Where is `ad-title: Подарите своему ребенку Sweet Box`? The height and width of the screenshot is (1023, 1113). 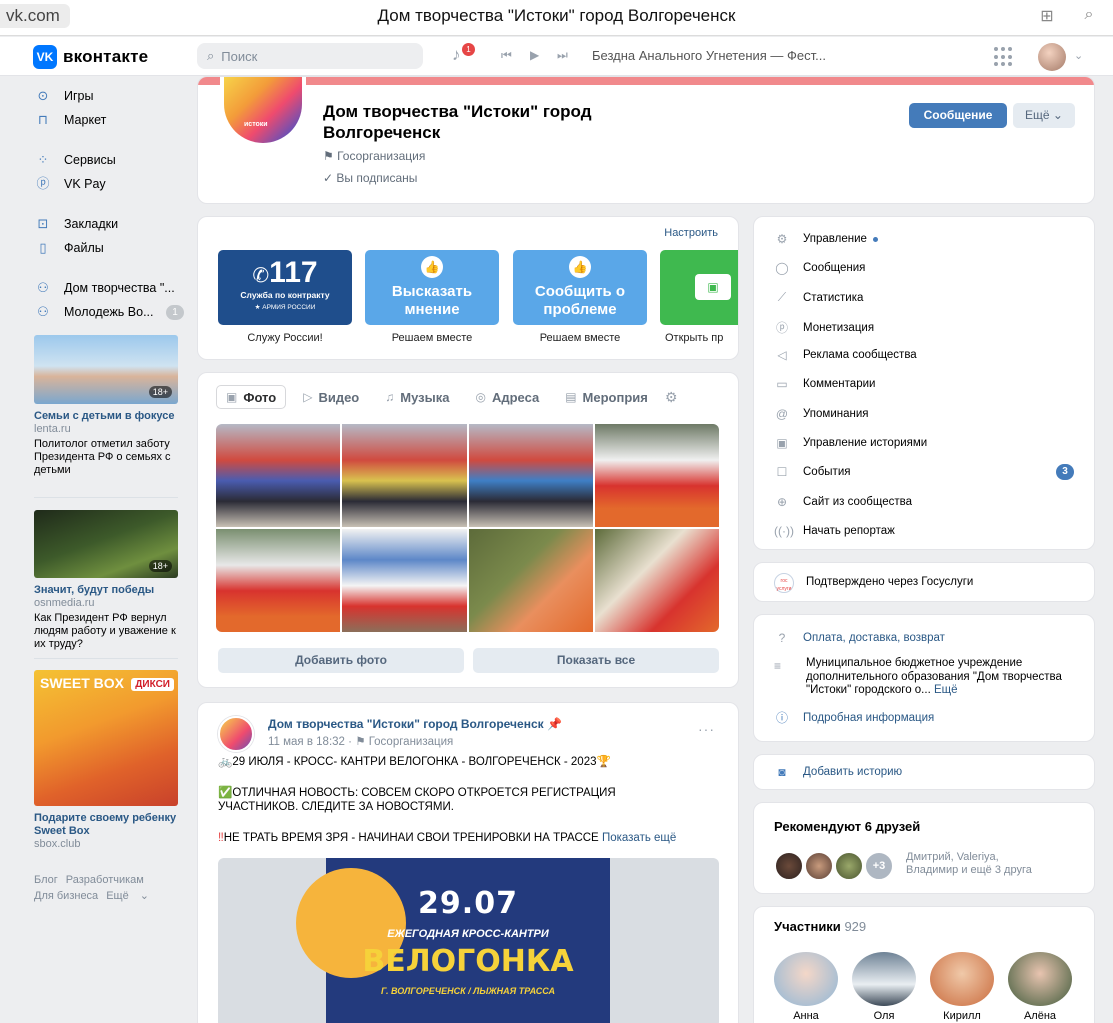 ad-title: Подарите своему ребенку Sweet Box is located at coordinates (106, 825).